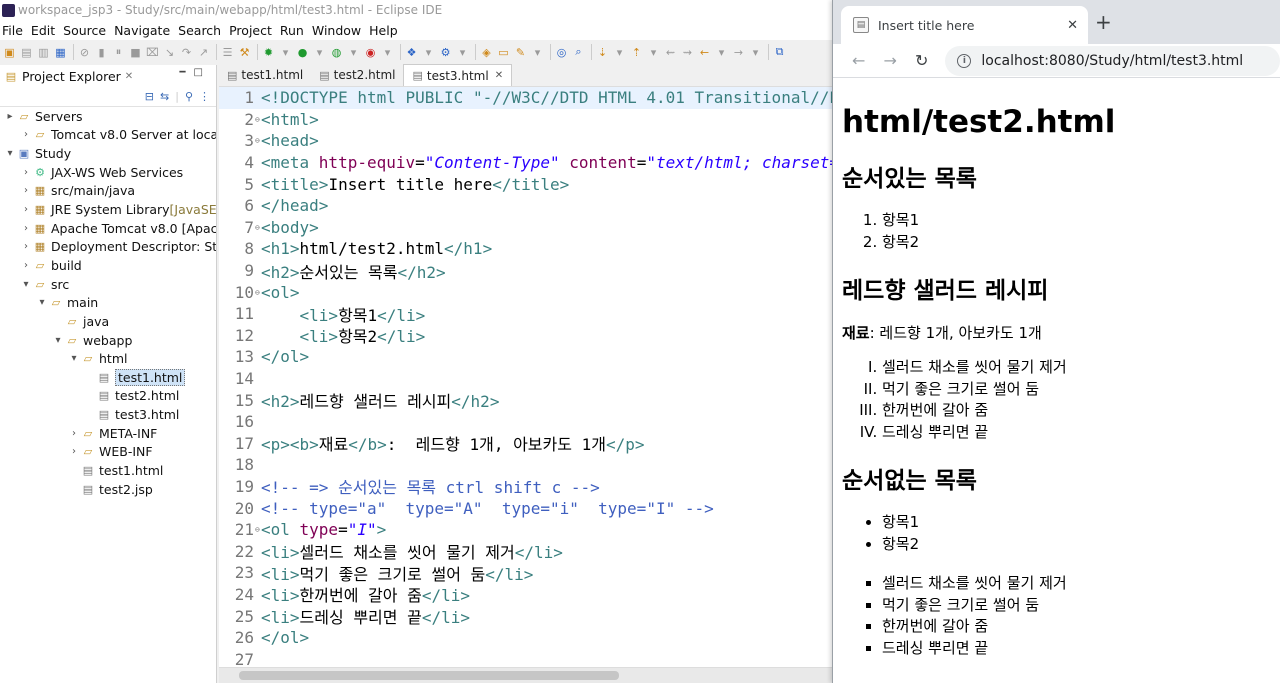  I want to click on menu-navigate: Navigate, so click(144, 30).